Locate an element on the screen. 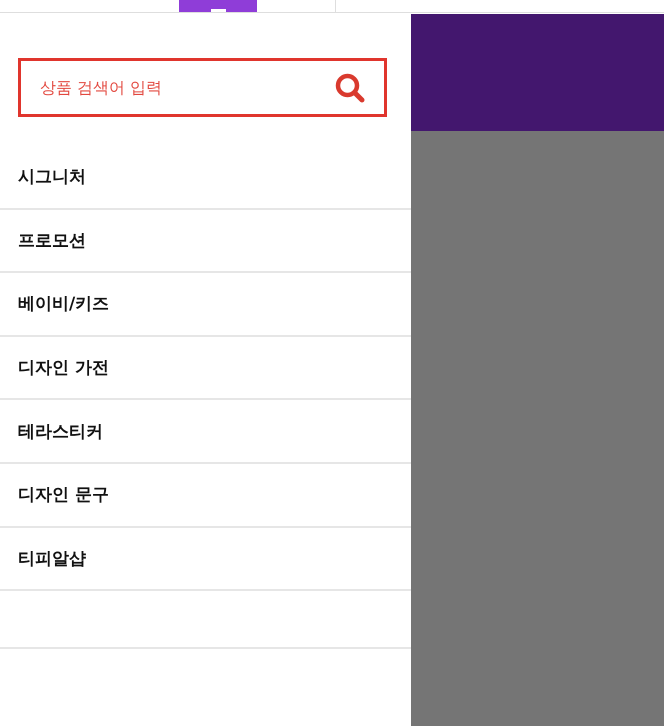 The width and height of the screenshot is (664, 726). search-button is located at coordinates (349, 87).